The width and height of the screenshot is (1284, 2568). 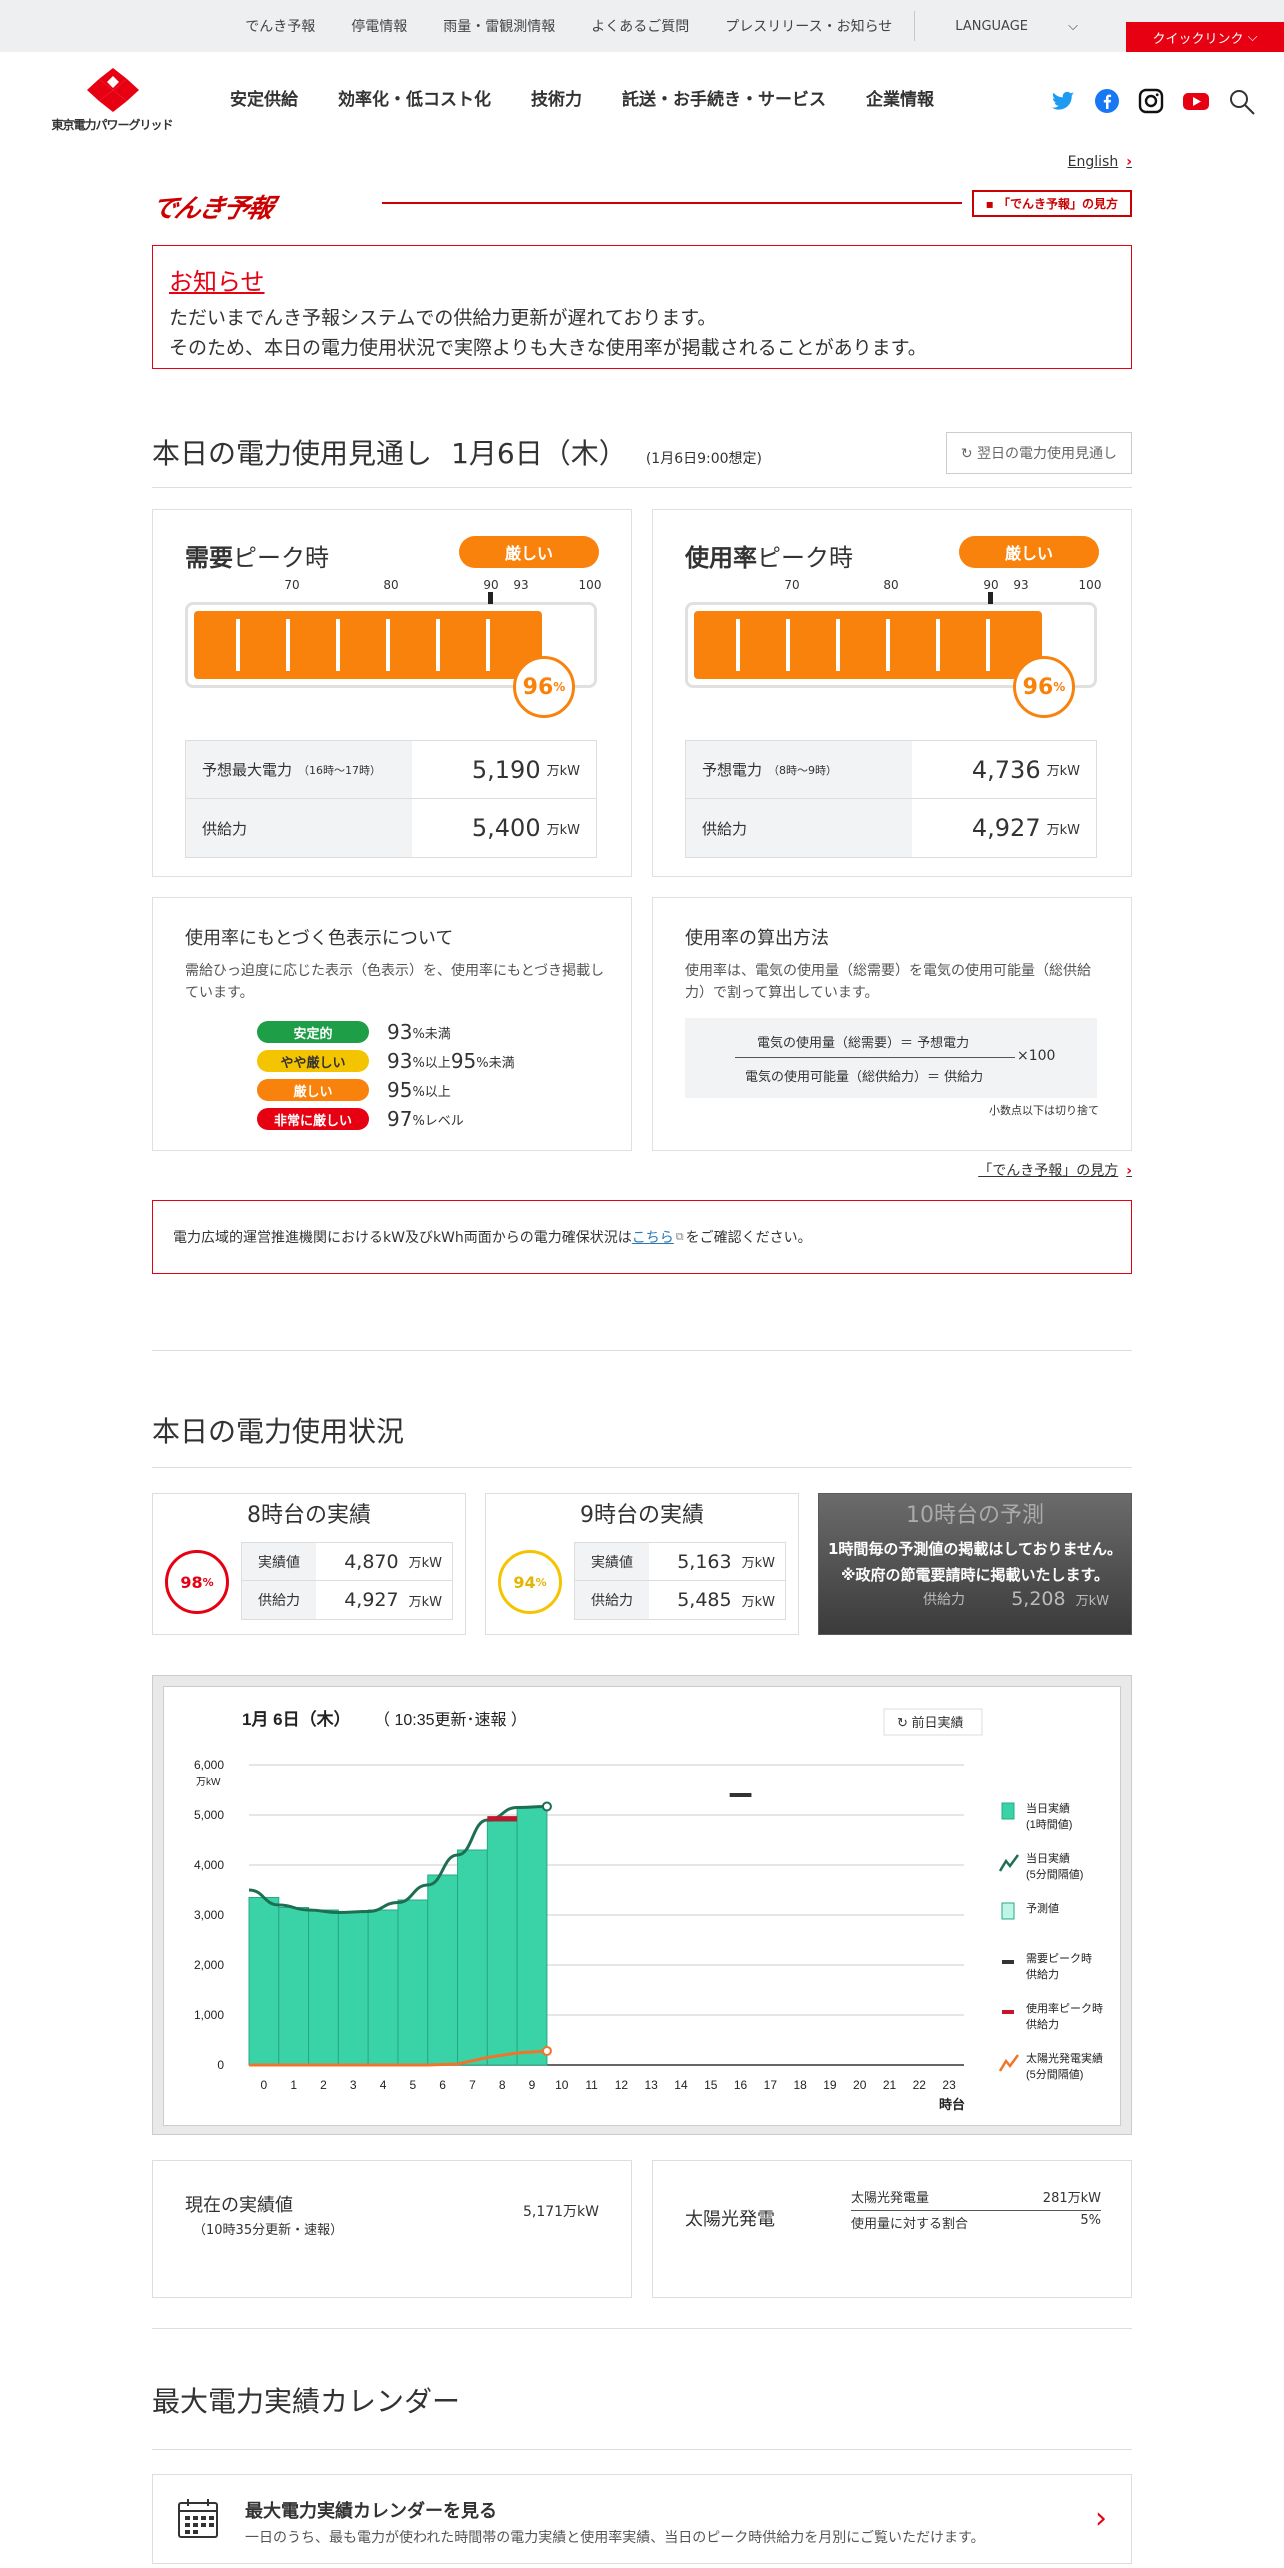 I want to click on section-title: 本日の電力使用状況, so click(x=278, y=1431).